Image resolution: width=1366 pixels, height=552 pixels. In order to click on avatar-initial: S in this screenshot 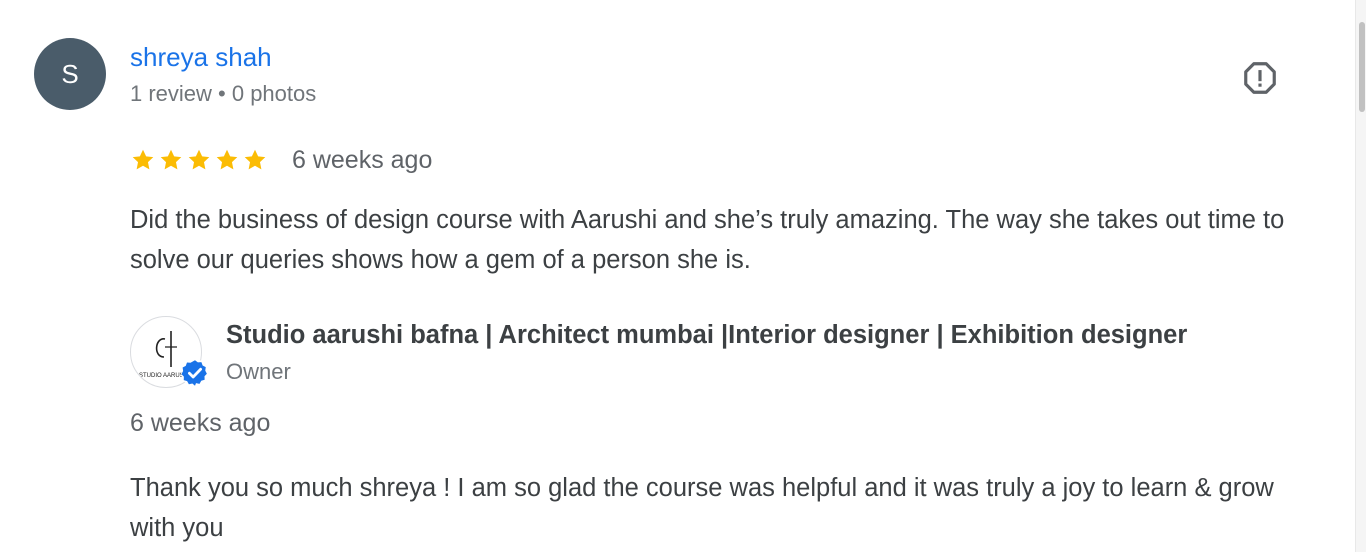, I will do `click(70, 73)`.